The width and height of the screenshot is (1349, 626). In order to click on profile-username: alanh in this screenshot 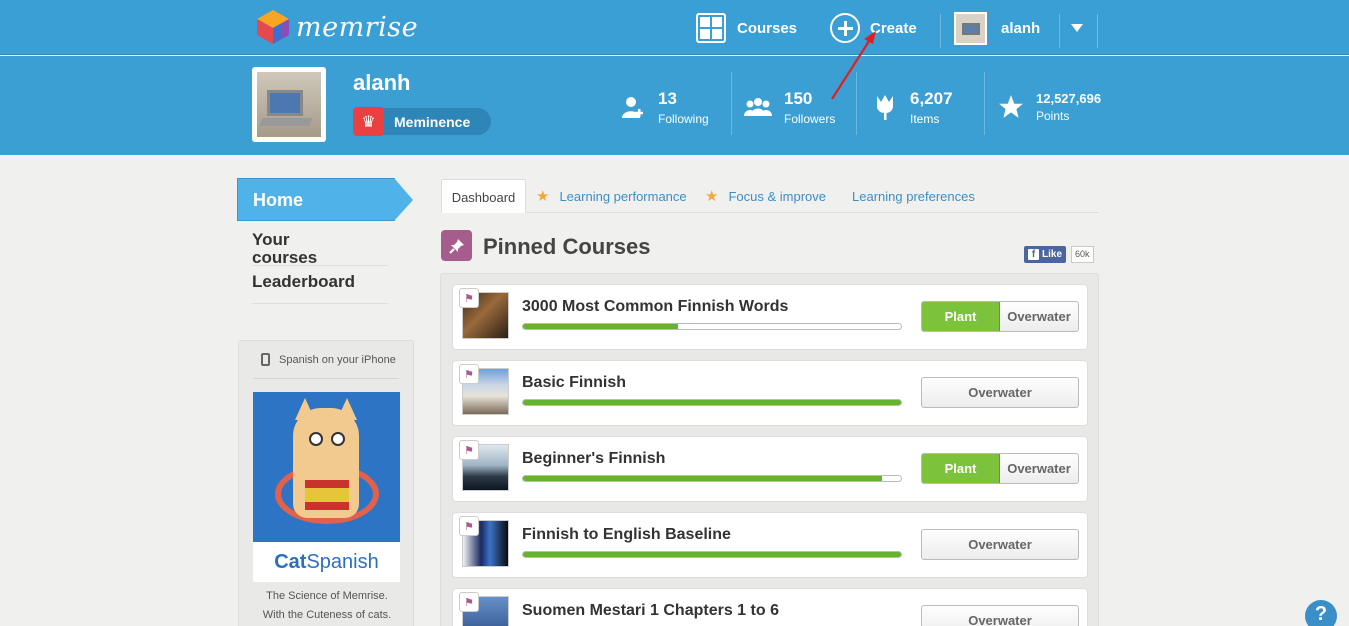, I will do `click(381, 83)`.